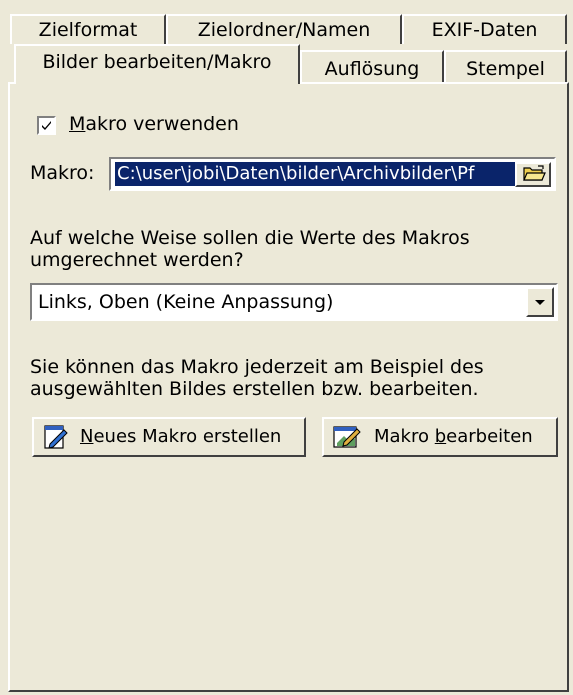  I want to click on tab-label: Zielordner/Namen, so click(284, 30).